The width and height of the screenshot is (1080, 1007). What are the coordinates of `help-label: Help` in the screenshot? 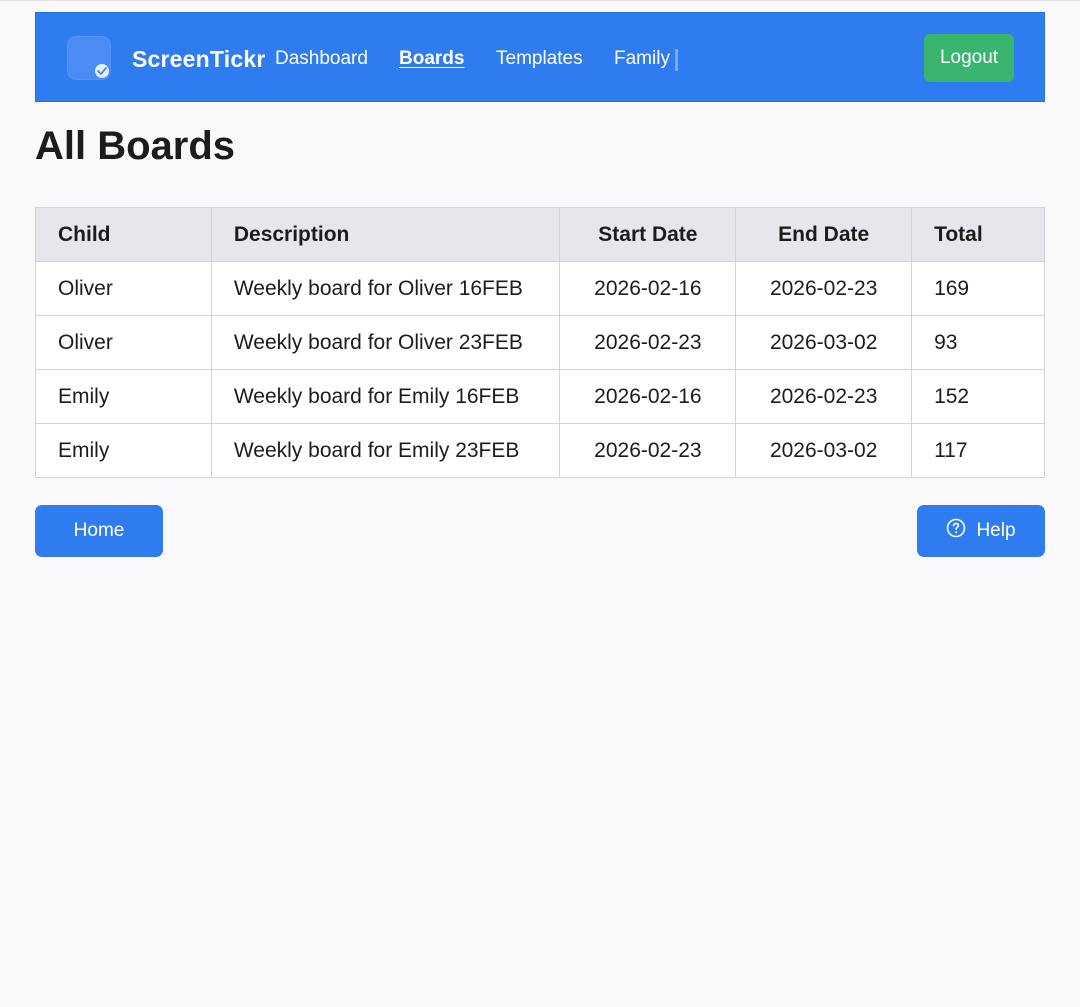 It's located at (996, 530).